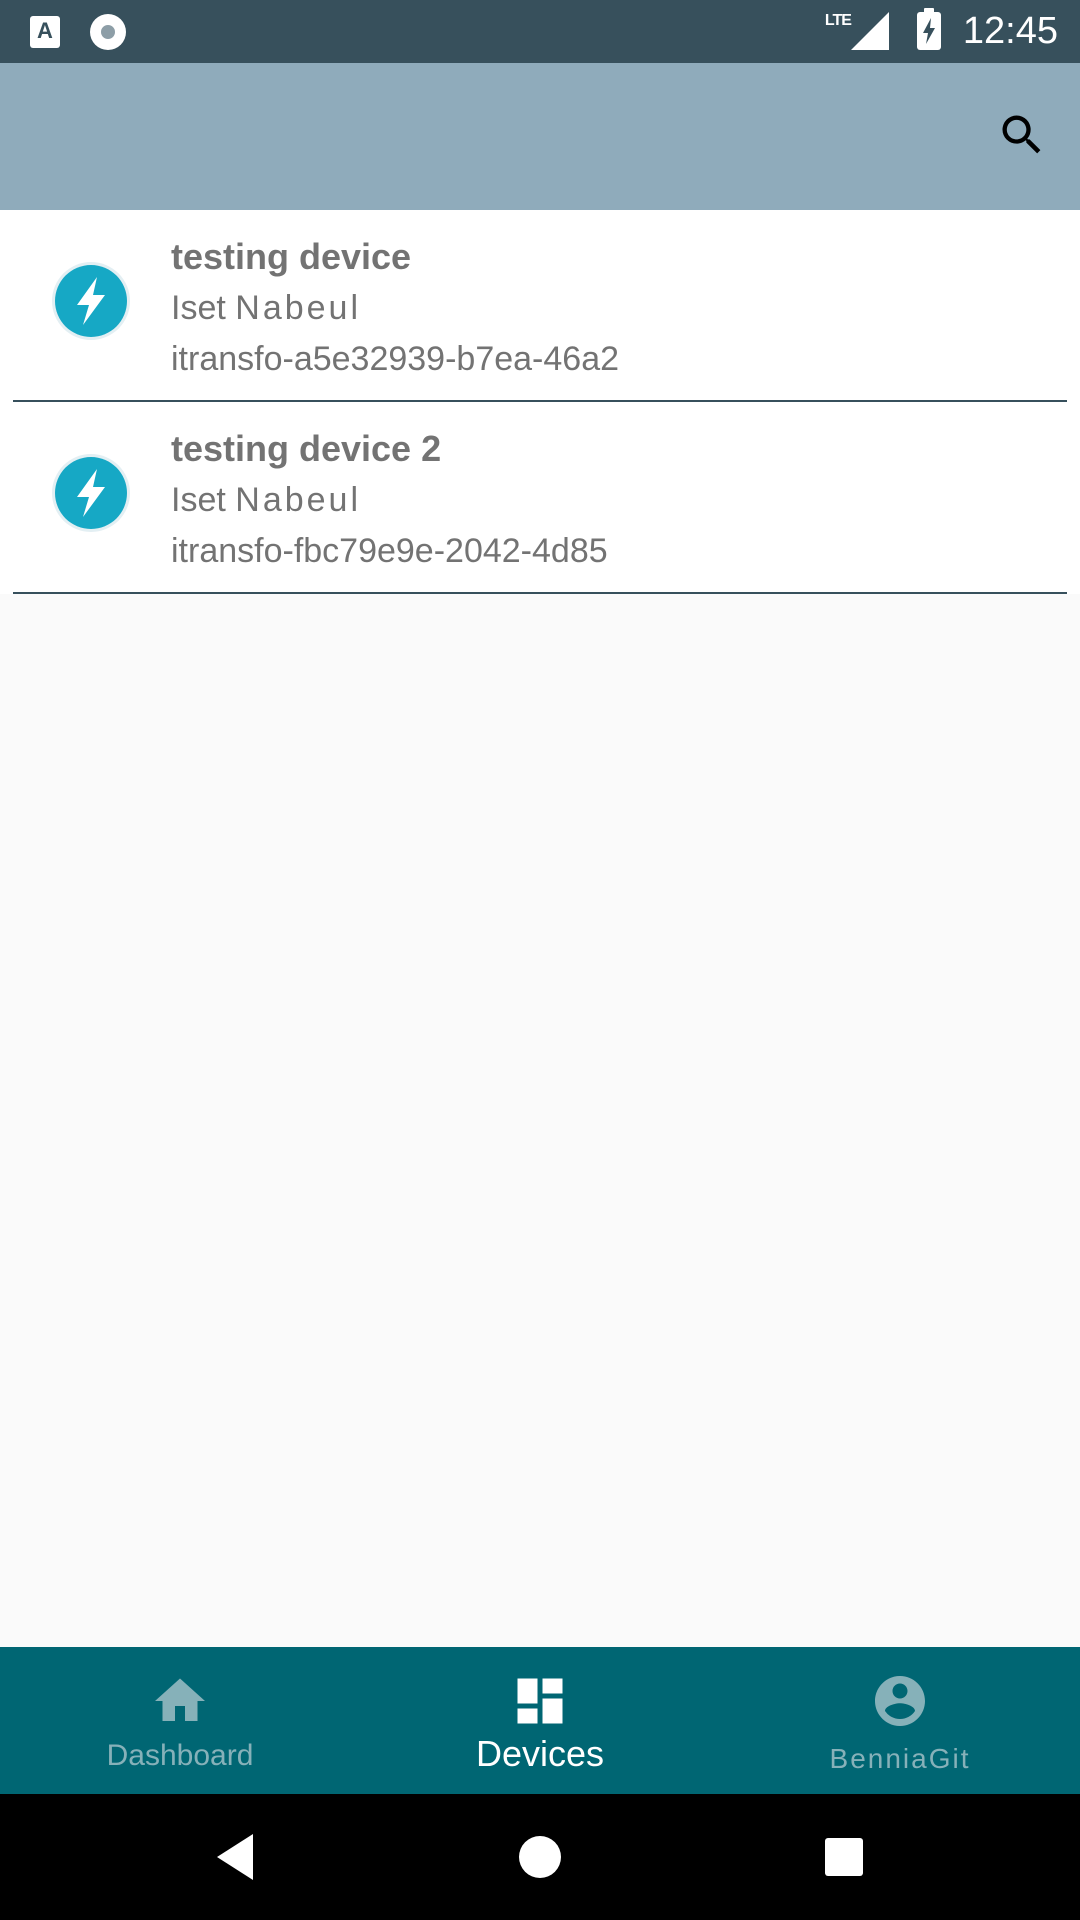  I want to click on search-icon, so click(1021, 134).